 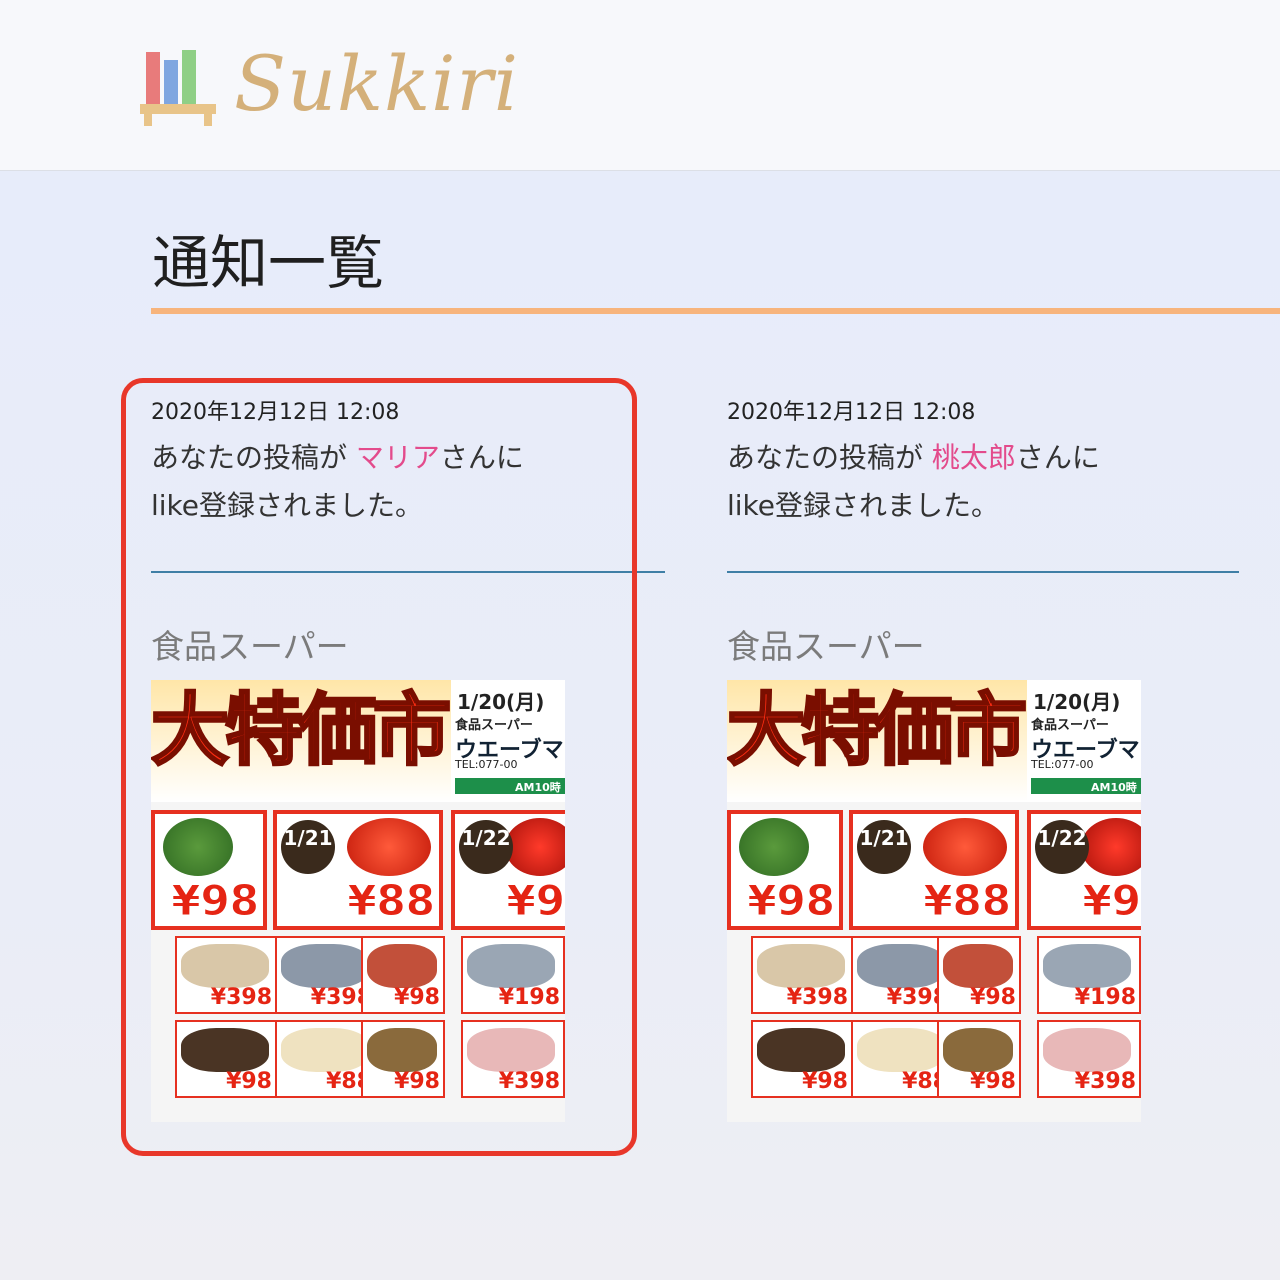 I want to click on title-underline, so click(x=715, y=311).